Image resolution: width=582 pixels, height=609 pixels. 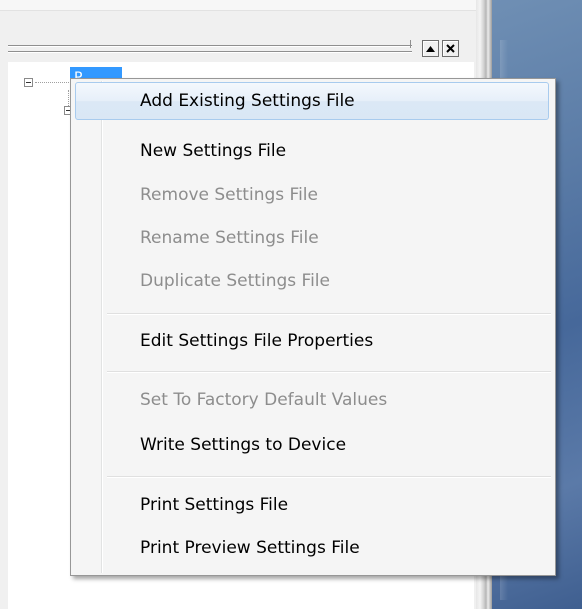 What do you see at coordinates (28, 82) in the screenshot?
I see `tree-collapse-toggle` at bounding box center [28, 82].